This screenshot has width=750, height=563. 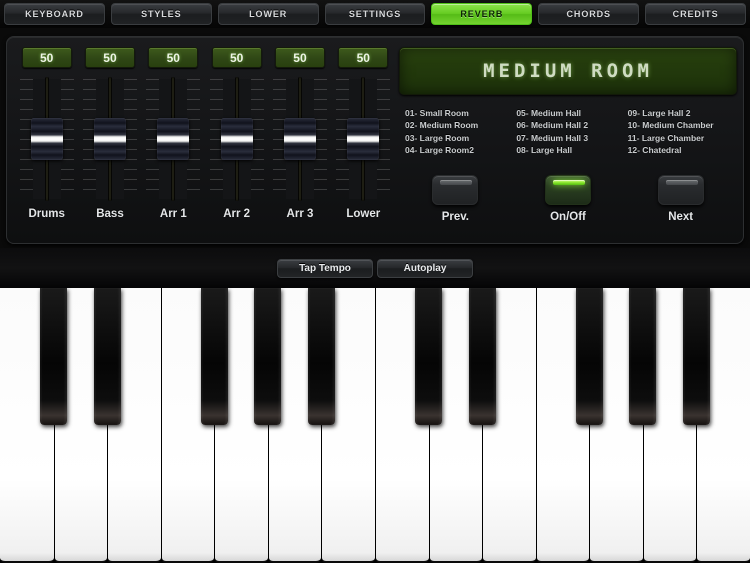 I want to click on preset-item: 07- Medium Hall 3, so click(x=570, y=138).